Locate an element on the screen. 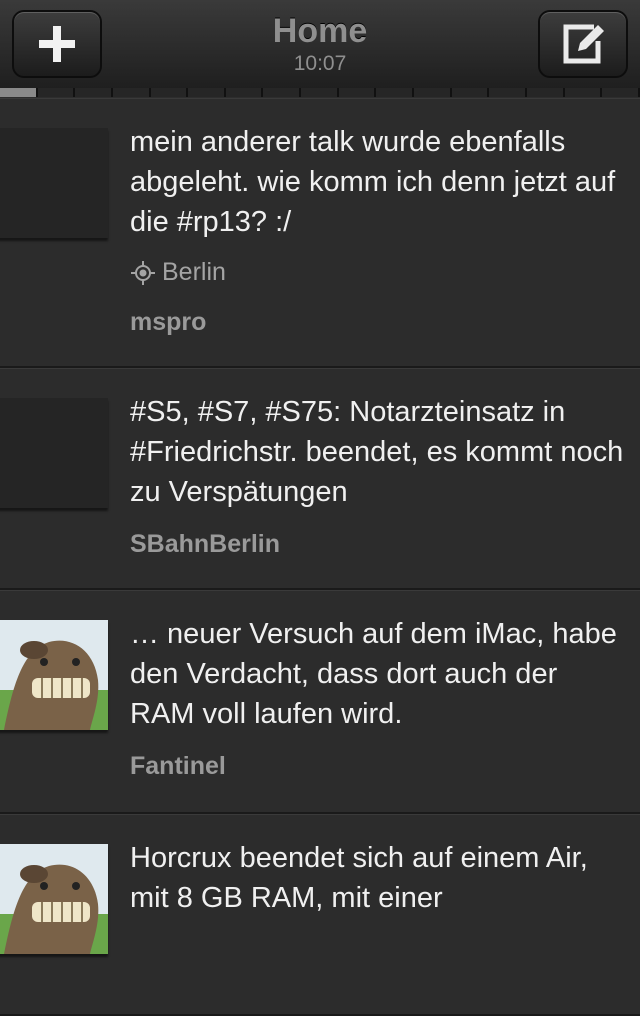  tweet-location-label: Berlin is located at coordinates (194, 272).